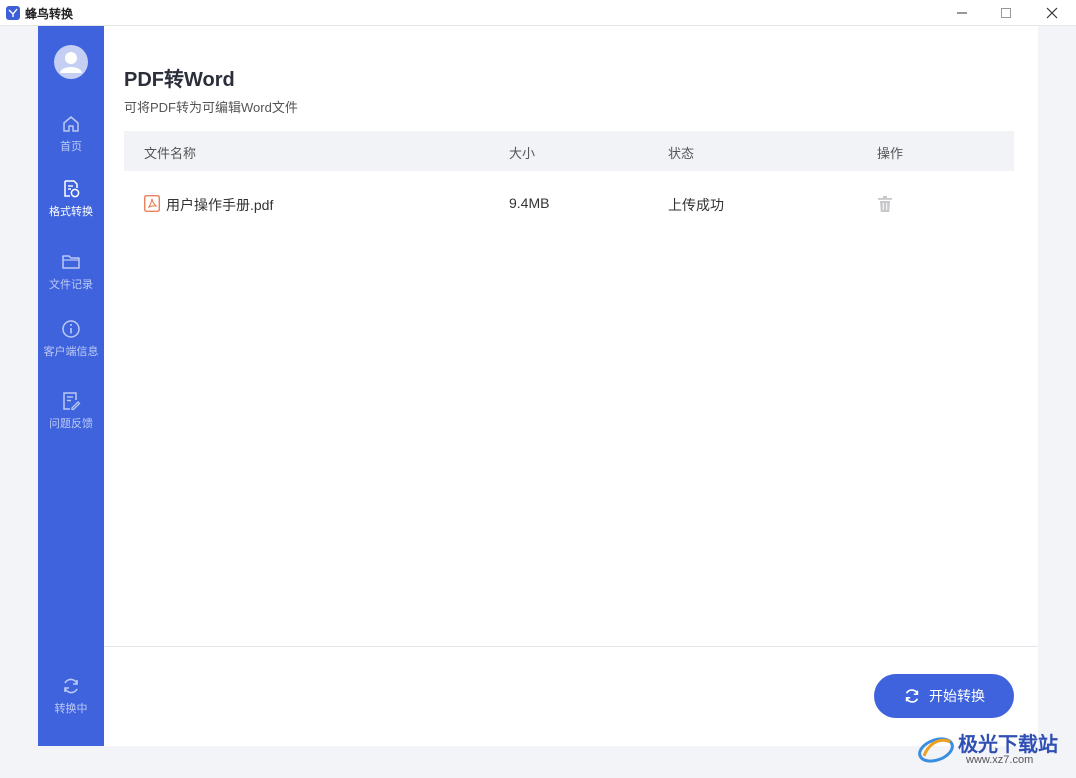 This screenshot has height=778, width=1076. Describe the element at coordinates (569, 204) in the screenshot. I see `table-row: 用户操作手册.pdf 9.4MB 上传成功` at that location.